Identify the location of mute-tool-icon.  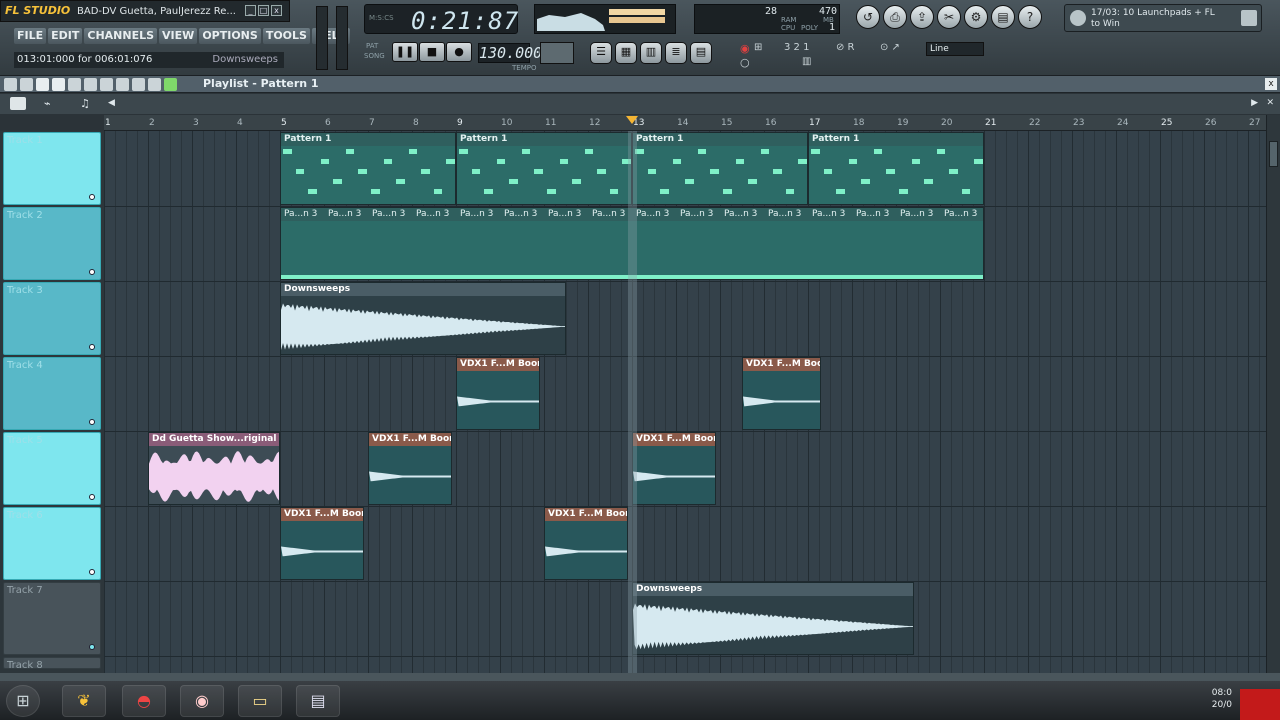
(90, 84).